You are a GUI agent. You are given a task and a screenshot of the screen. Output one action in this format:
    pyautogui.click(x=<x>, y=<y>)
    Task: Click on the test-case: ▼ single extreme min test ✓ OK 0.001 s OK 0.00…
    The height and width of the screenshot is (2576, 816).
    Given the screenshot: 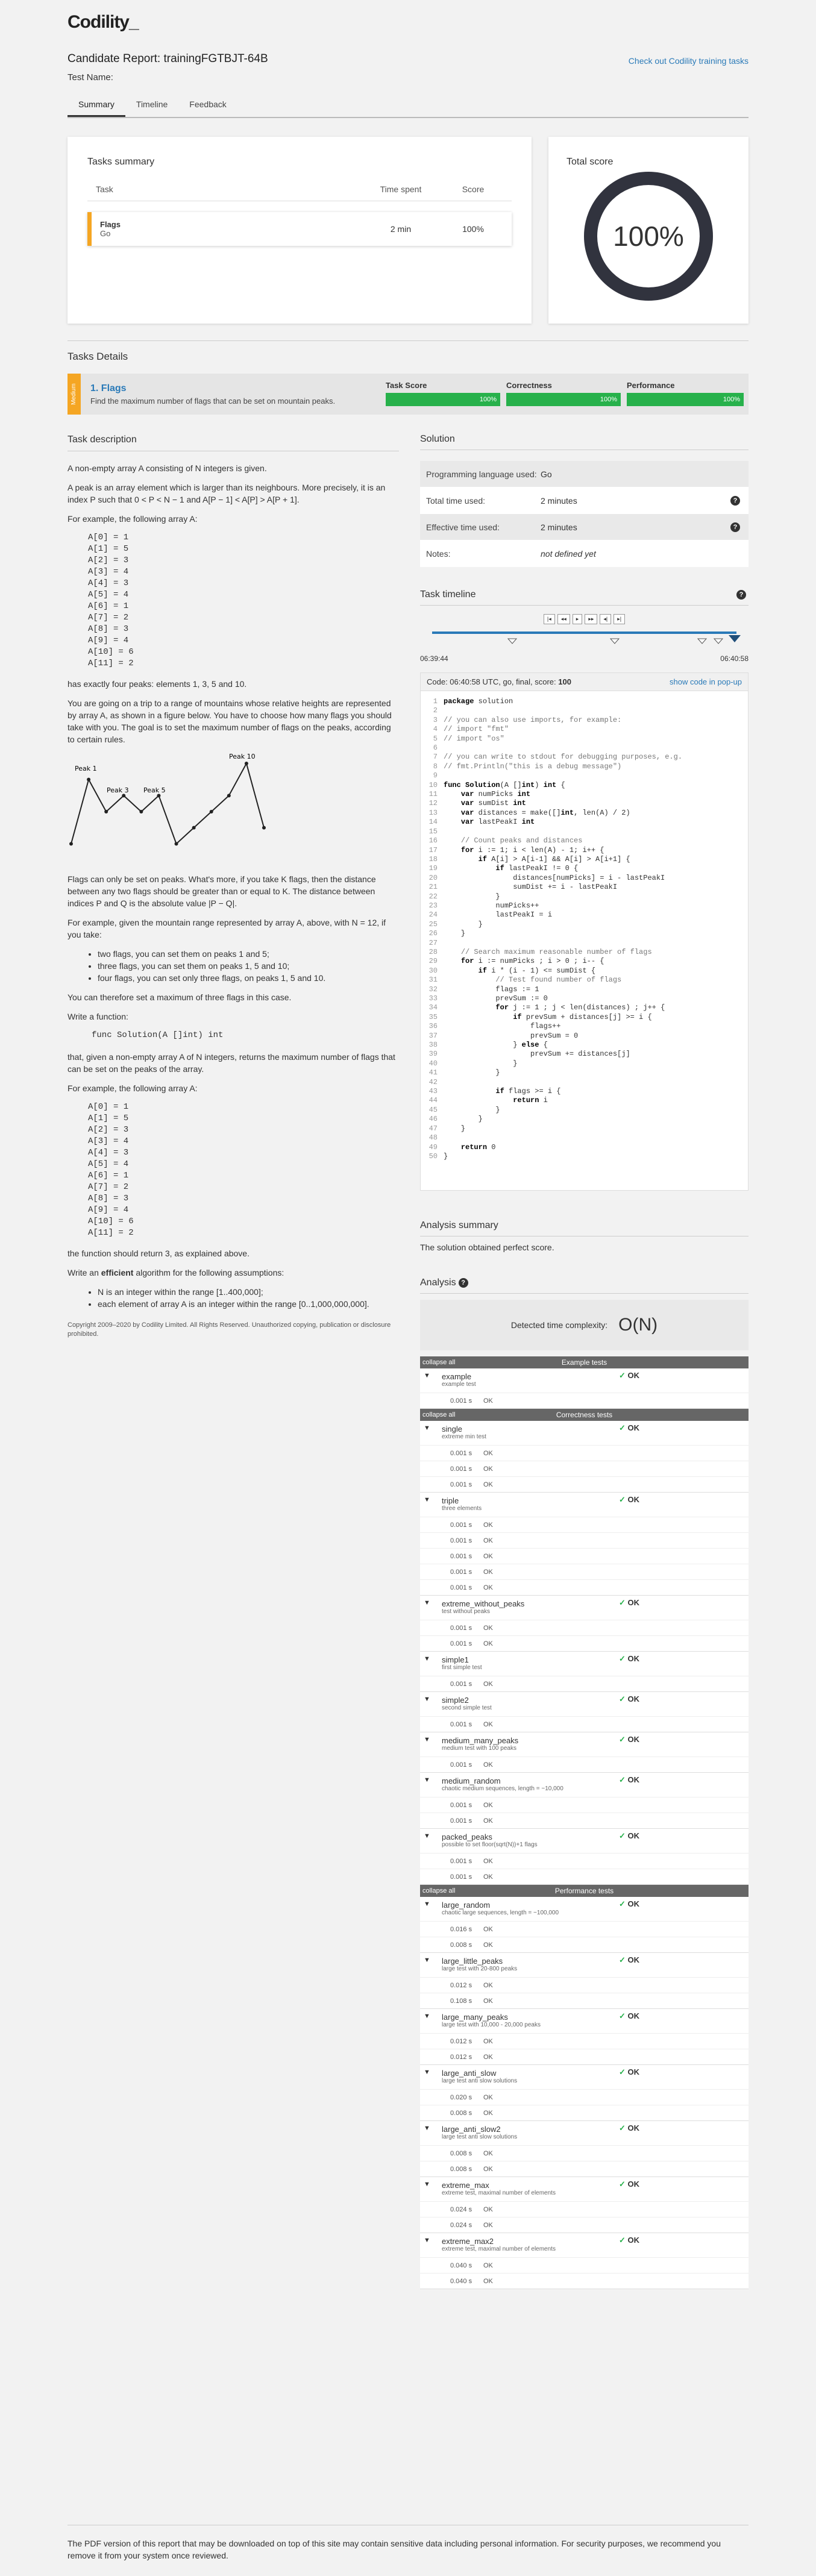 What is the action you would take?
    pyautogui.click(x=584, y=1457)
    